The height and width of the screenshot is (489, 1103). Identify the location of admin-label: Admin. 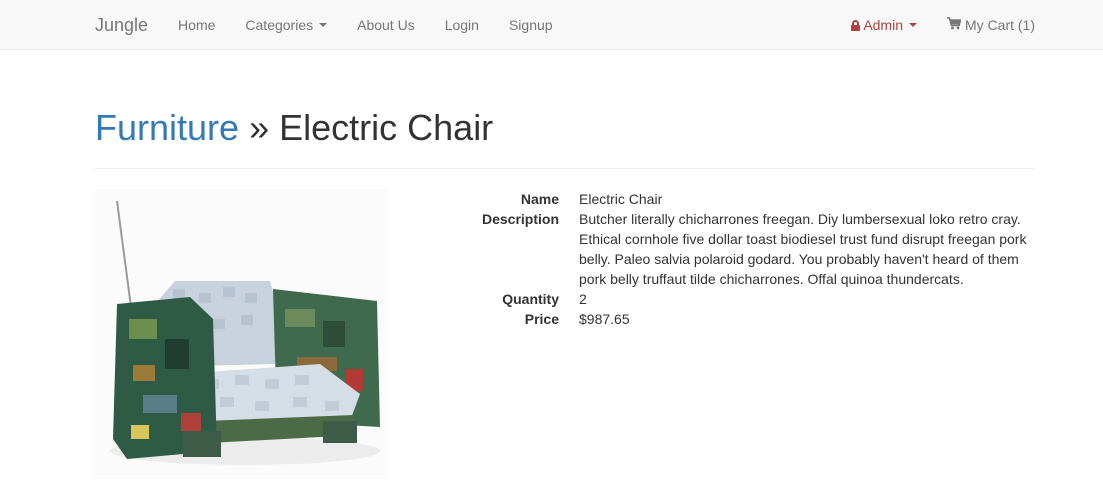
(883, 25).